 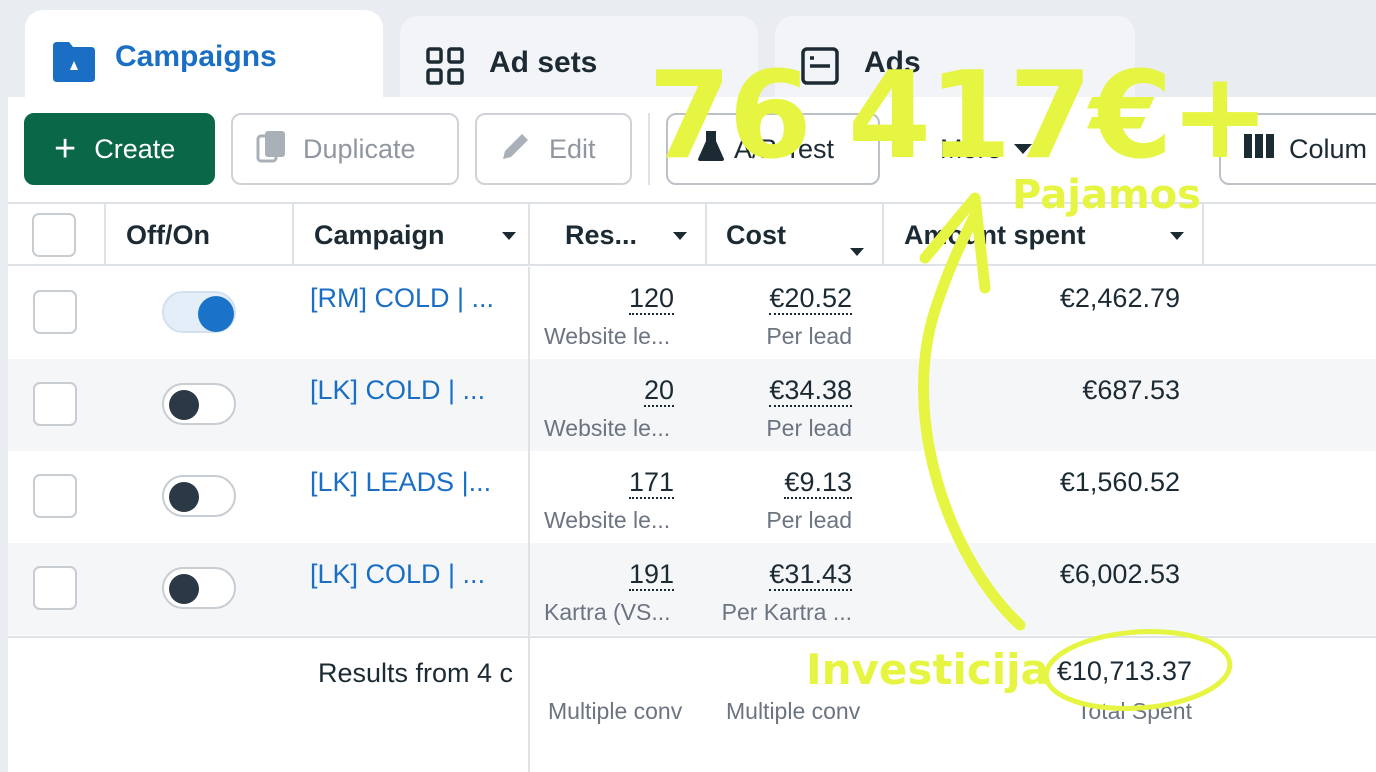 I want to click on grid-icon, so click(x=448, y=68).